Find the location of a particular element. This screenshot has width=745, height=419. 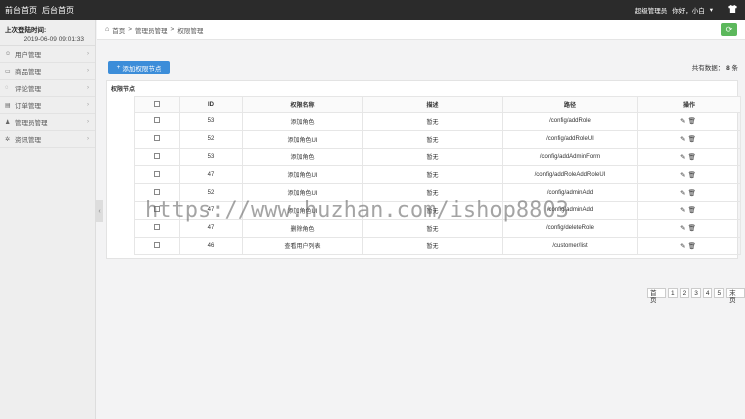

shirt-icon is located at coordinates (732, 10).